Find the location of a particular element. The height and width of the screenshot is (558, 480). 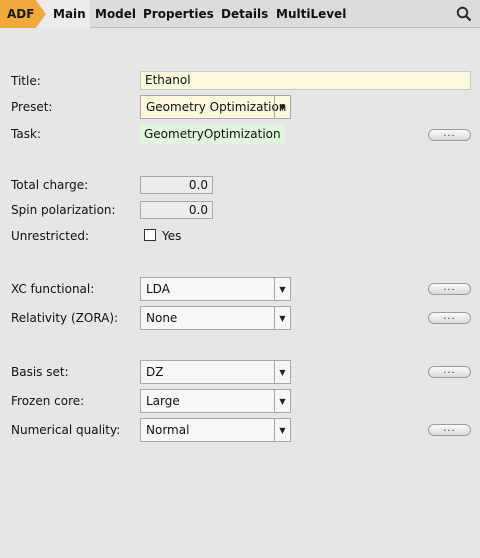

unrestricted-label: Unrestricted: is located at coordinates (50, 236).